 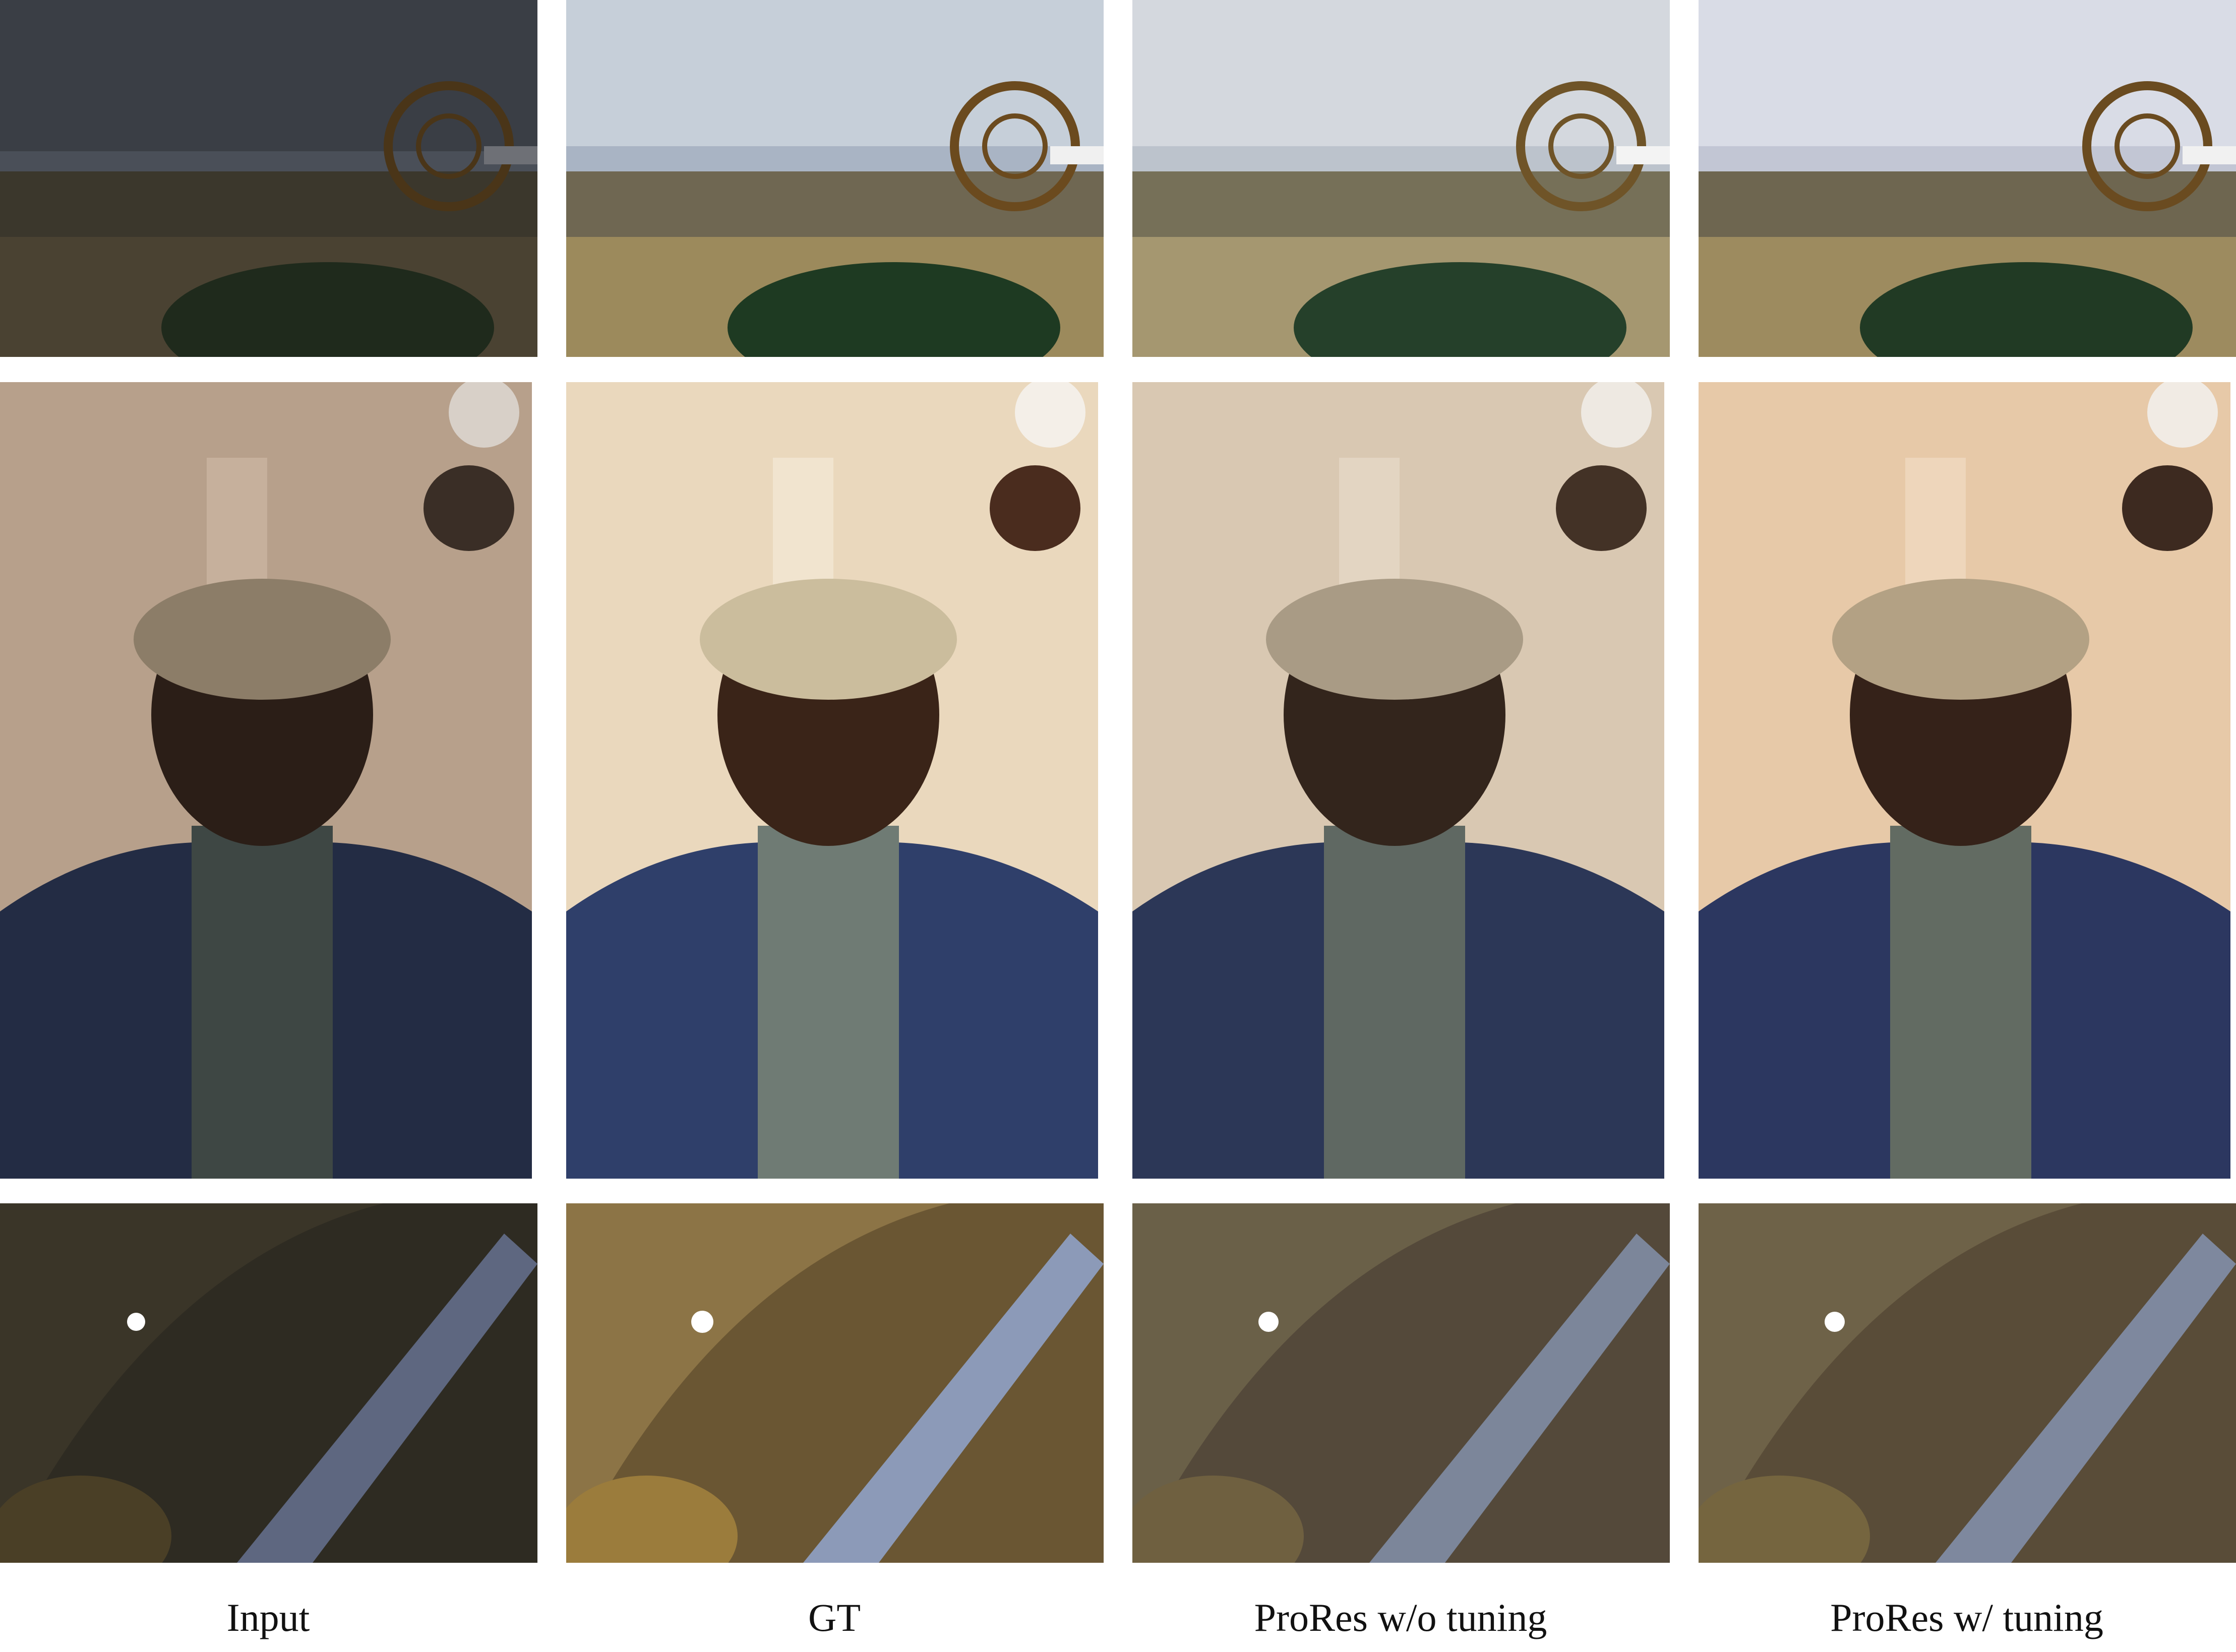 What do you see at coordinates (1398, 781) in the screenshot?
I see `image-portrait-no-tuning` at bounding box center [1398, 781].